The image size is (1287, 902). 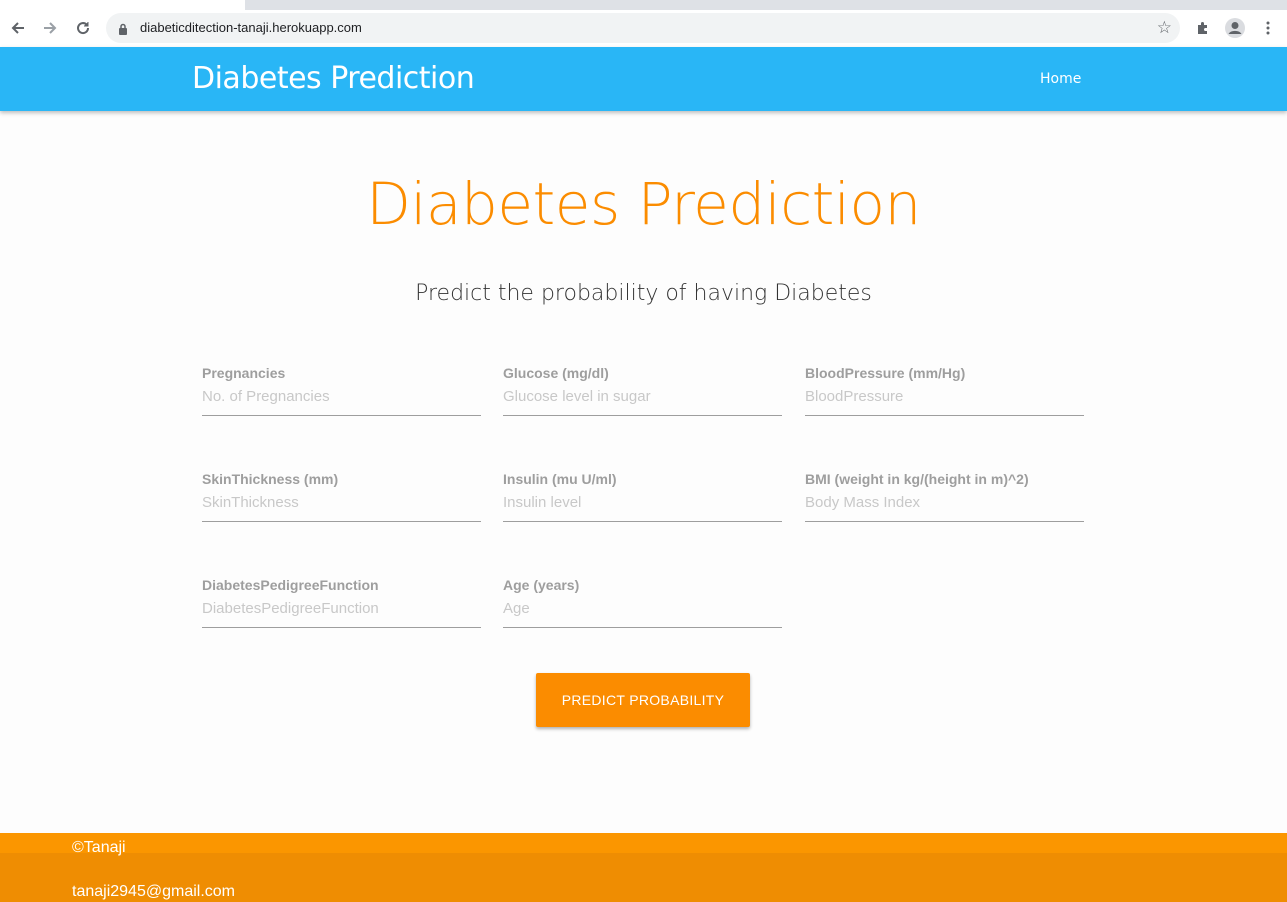 What do you see at coordinates (541, 585) in the screenshot?
I see `age-label: Age (years)` at bounding box center [541, 585].